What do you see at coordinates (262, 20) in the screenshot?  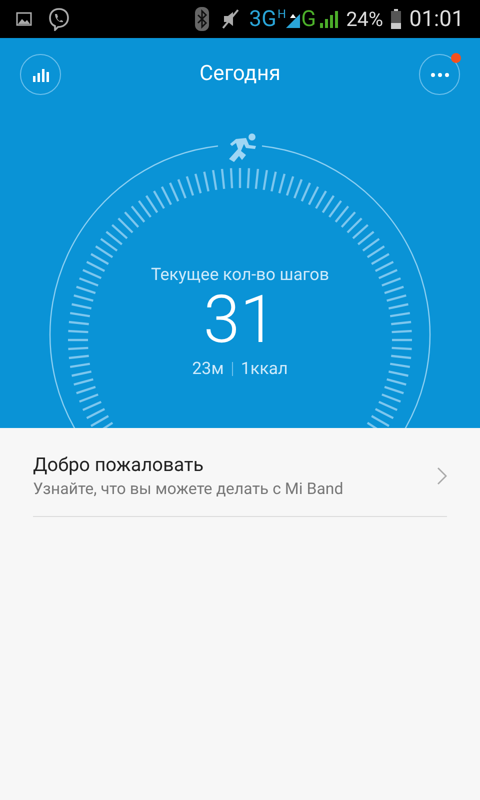 I see `network-type: 3G` at bounding box center [262, 20].